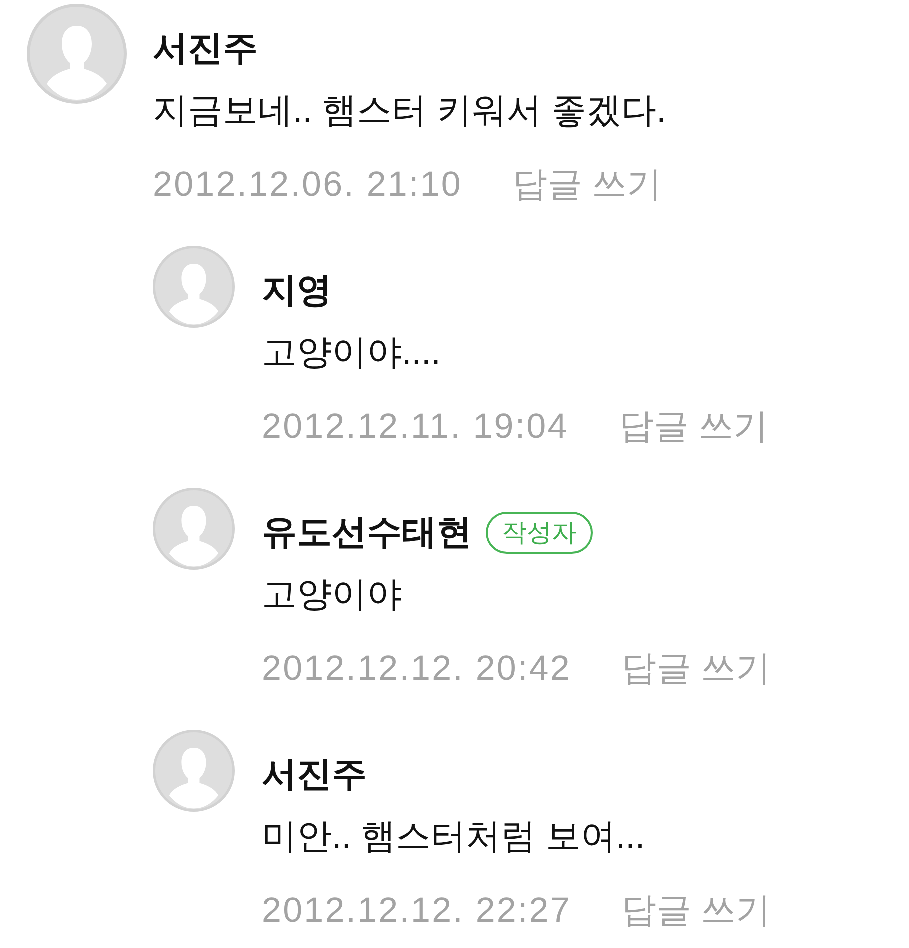 This screenshot has width=909, height=948. What do you see at coordinates (415, 427) in the screenshot?
I see `comment-date: 2012.12.11. 19:04` at bounding box center [415, 427].